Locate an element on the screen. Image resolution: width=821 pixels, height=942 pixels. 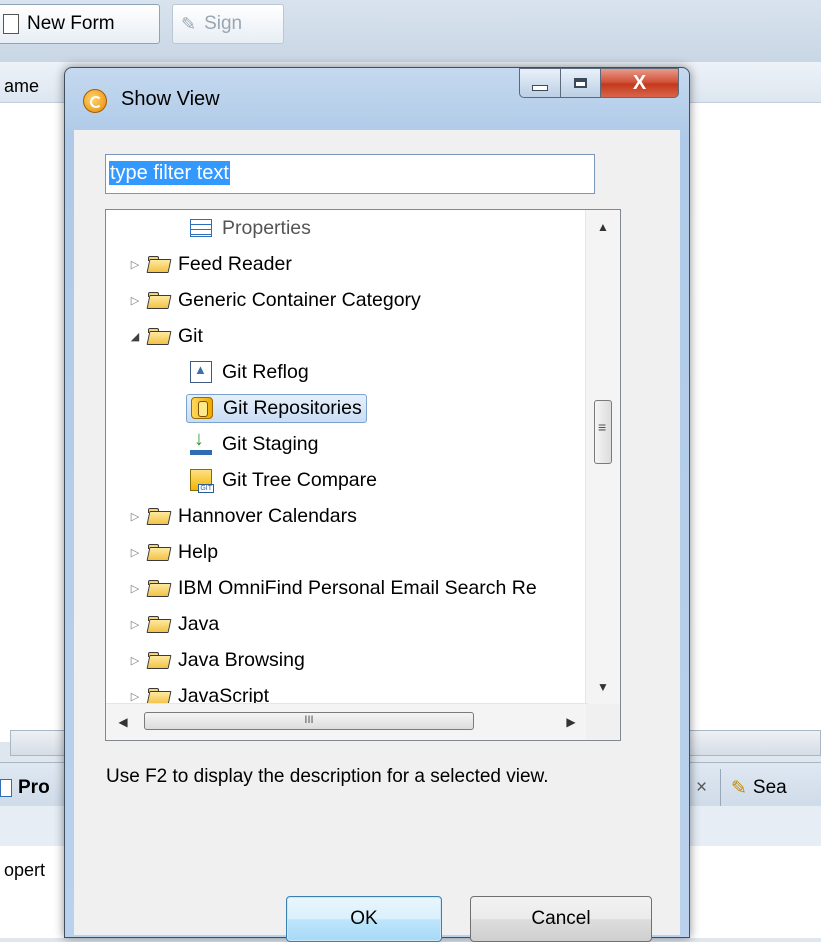
tree-item-generic-container-category: ▷ Generic Container Category is located at coordinates (274, 300).